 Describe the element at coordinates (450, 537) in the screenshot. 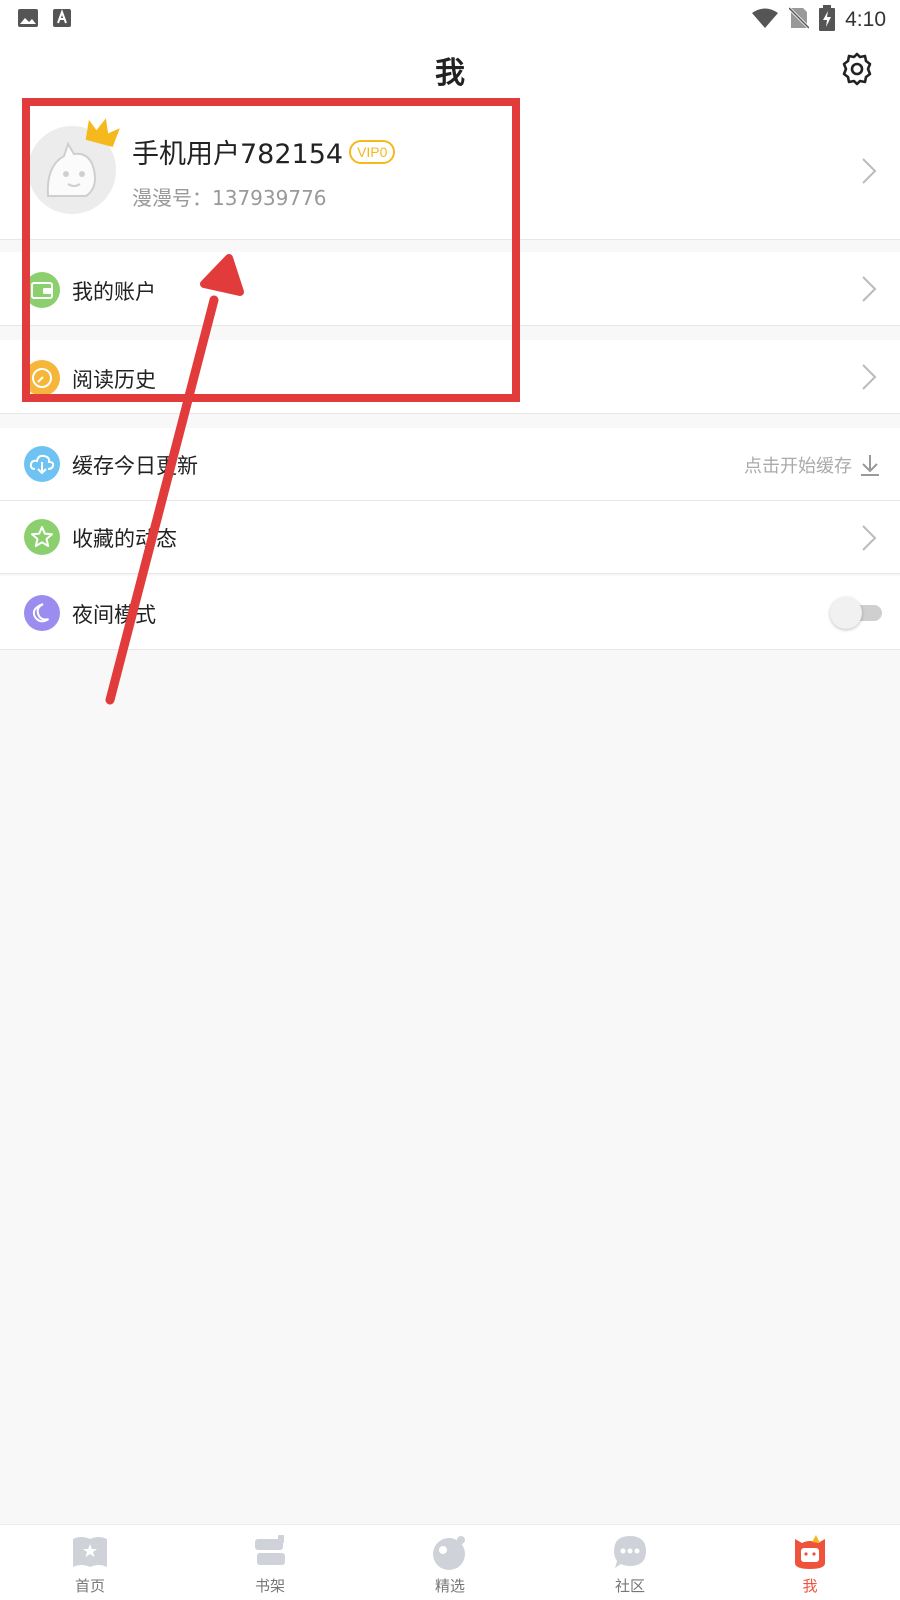

I see `menu-item-favorites: 收藏的动态` at that location.